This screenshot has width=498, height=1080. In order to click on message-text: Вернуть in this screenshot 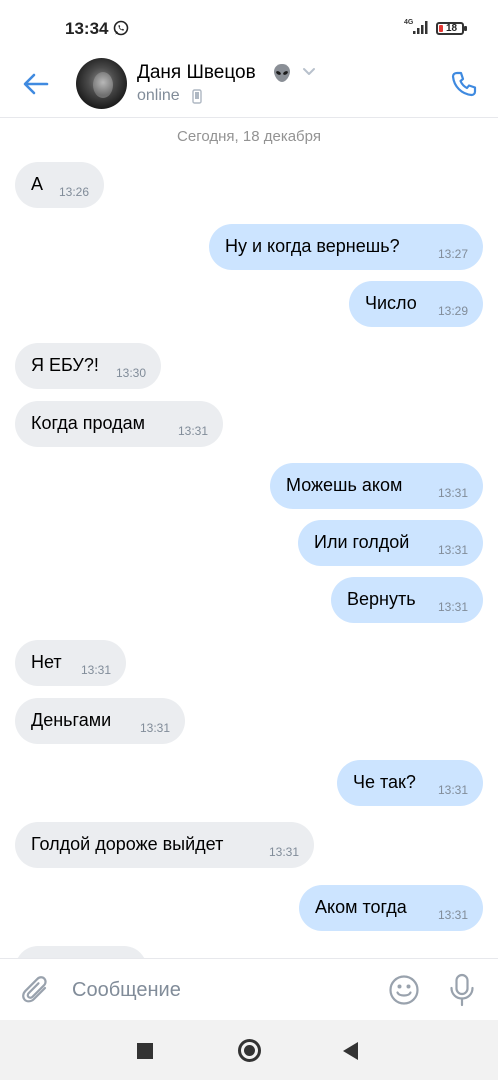, I will do `click(381, 599)`.